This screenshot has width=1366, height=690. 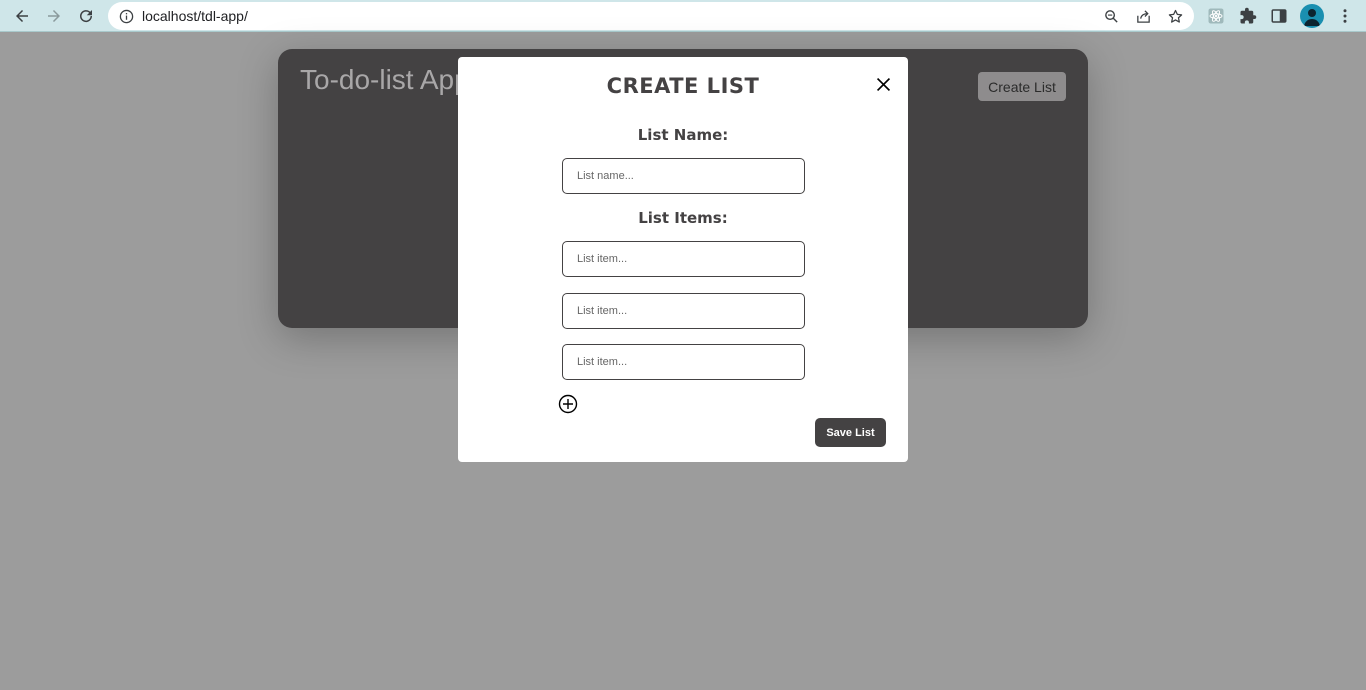 What do you see at coordinates (850, 432) in the screenshot?
I see `save-list-button: Save List` at bounding box center [850, 432].